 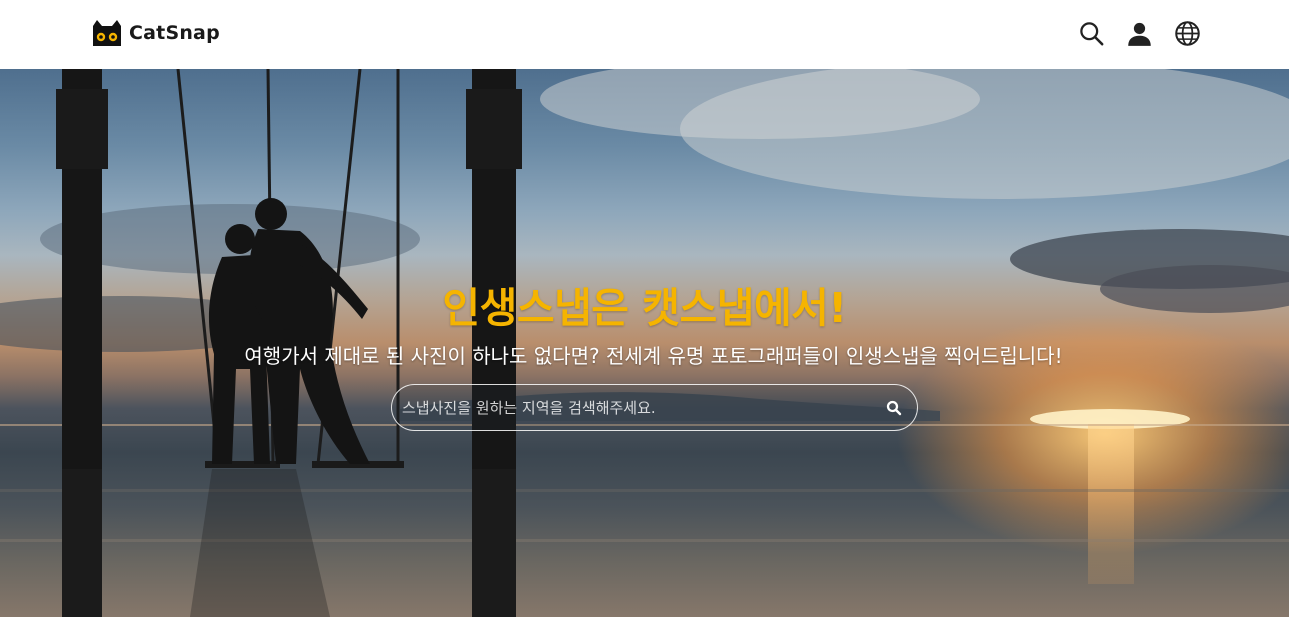 I want to click on location-search-input, so click(x=632, y=407).